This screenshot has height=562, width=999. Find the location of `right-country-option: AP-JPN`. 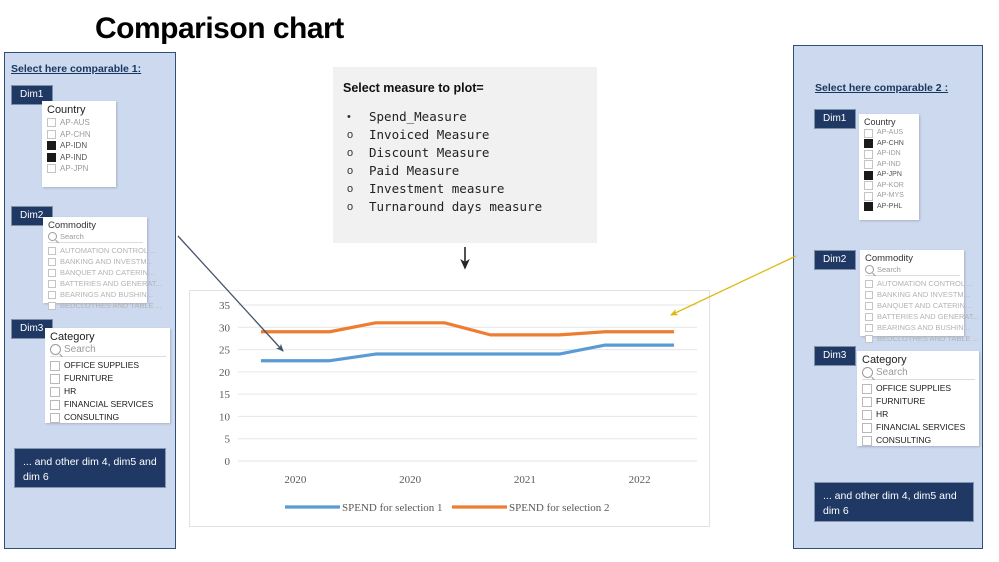

right-country-option: AP-JPN is located at coordinates (889, 175).